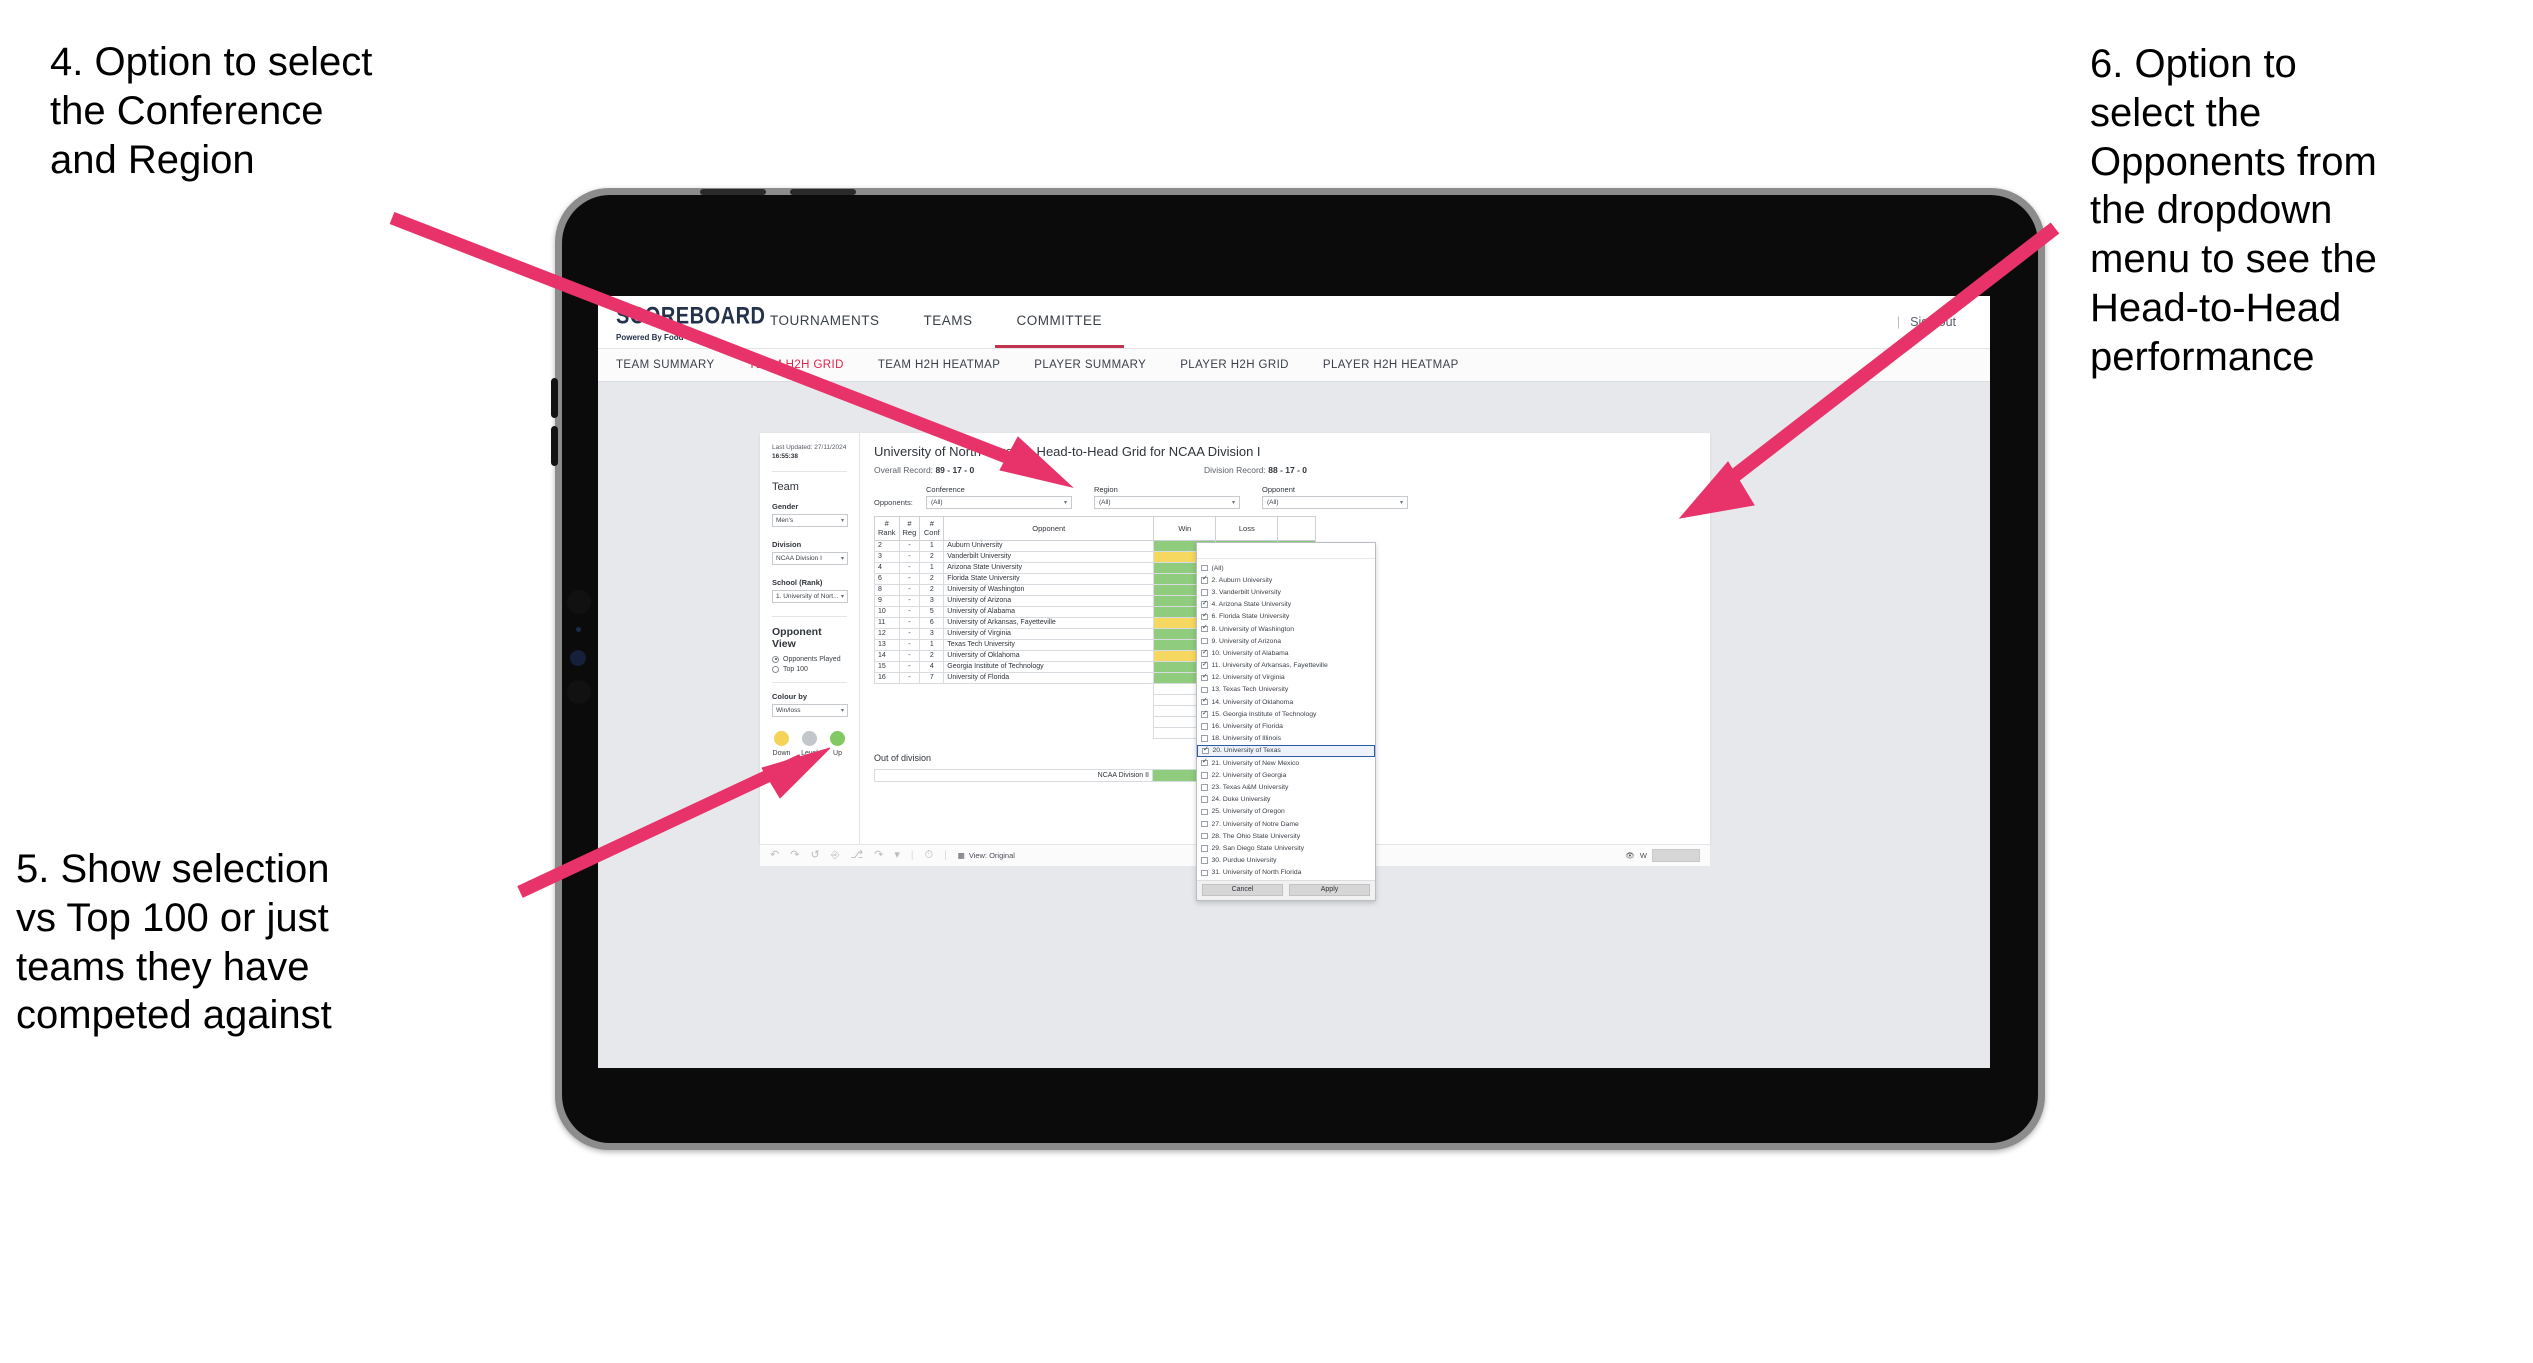 The image size is (2533, 1363). I want to click on subnav-item-team-h2h-grid: TEAM H2H GRID, so click(796, 365).